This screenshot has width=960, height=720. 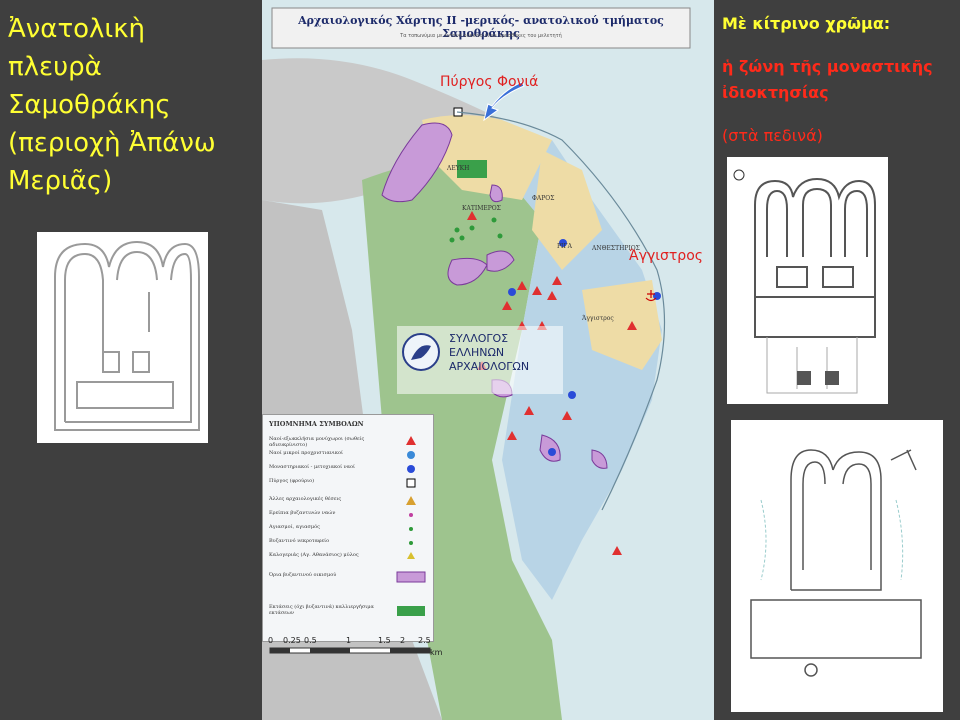 What do you see at coordinates (316, 424) in the screenshot?
I see `legend-title: ΥΠΟΜΝΗΜΑ ΣΥΜΒΟΛΩΝ` at bounding box center [316, 424].